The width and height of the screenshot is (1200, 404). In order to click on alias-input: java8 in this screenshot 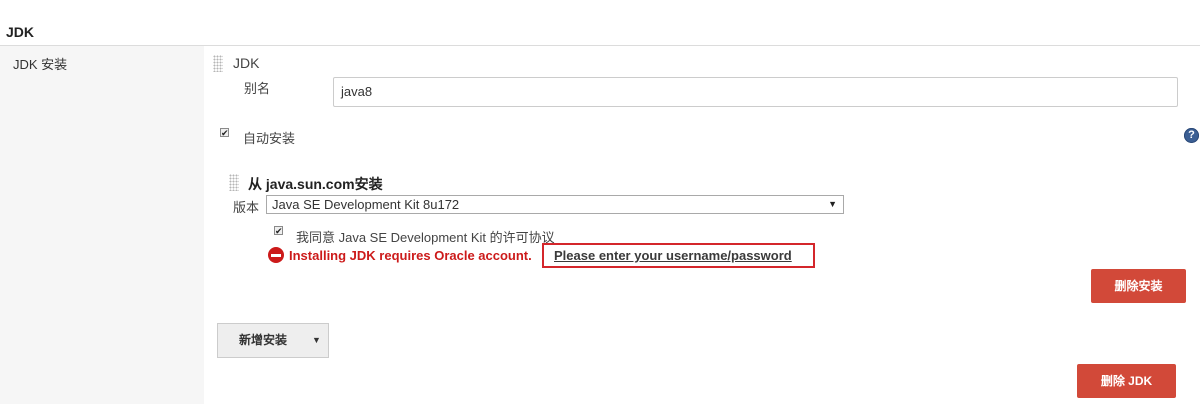, I will do `click(755, 92)`.